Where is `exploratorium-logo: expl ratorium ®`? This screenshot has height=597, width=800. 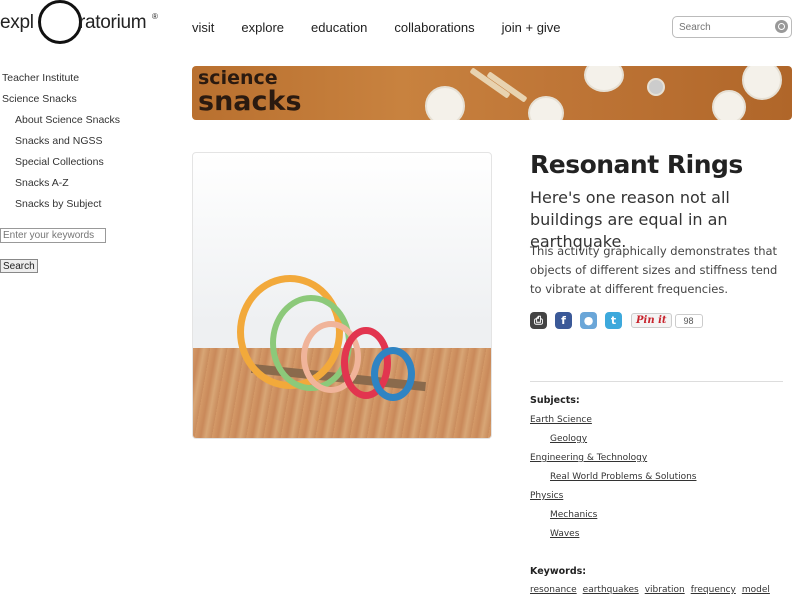 exploratorium-logo: expl ratorium ® is located at coordinates (80, 23).